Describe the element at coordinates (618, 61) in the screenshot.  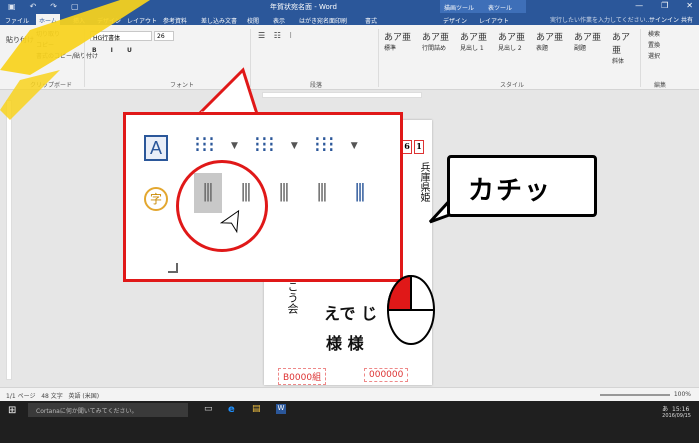
I see `style-label: 斜体` at that location.